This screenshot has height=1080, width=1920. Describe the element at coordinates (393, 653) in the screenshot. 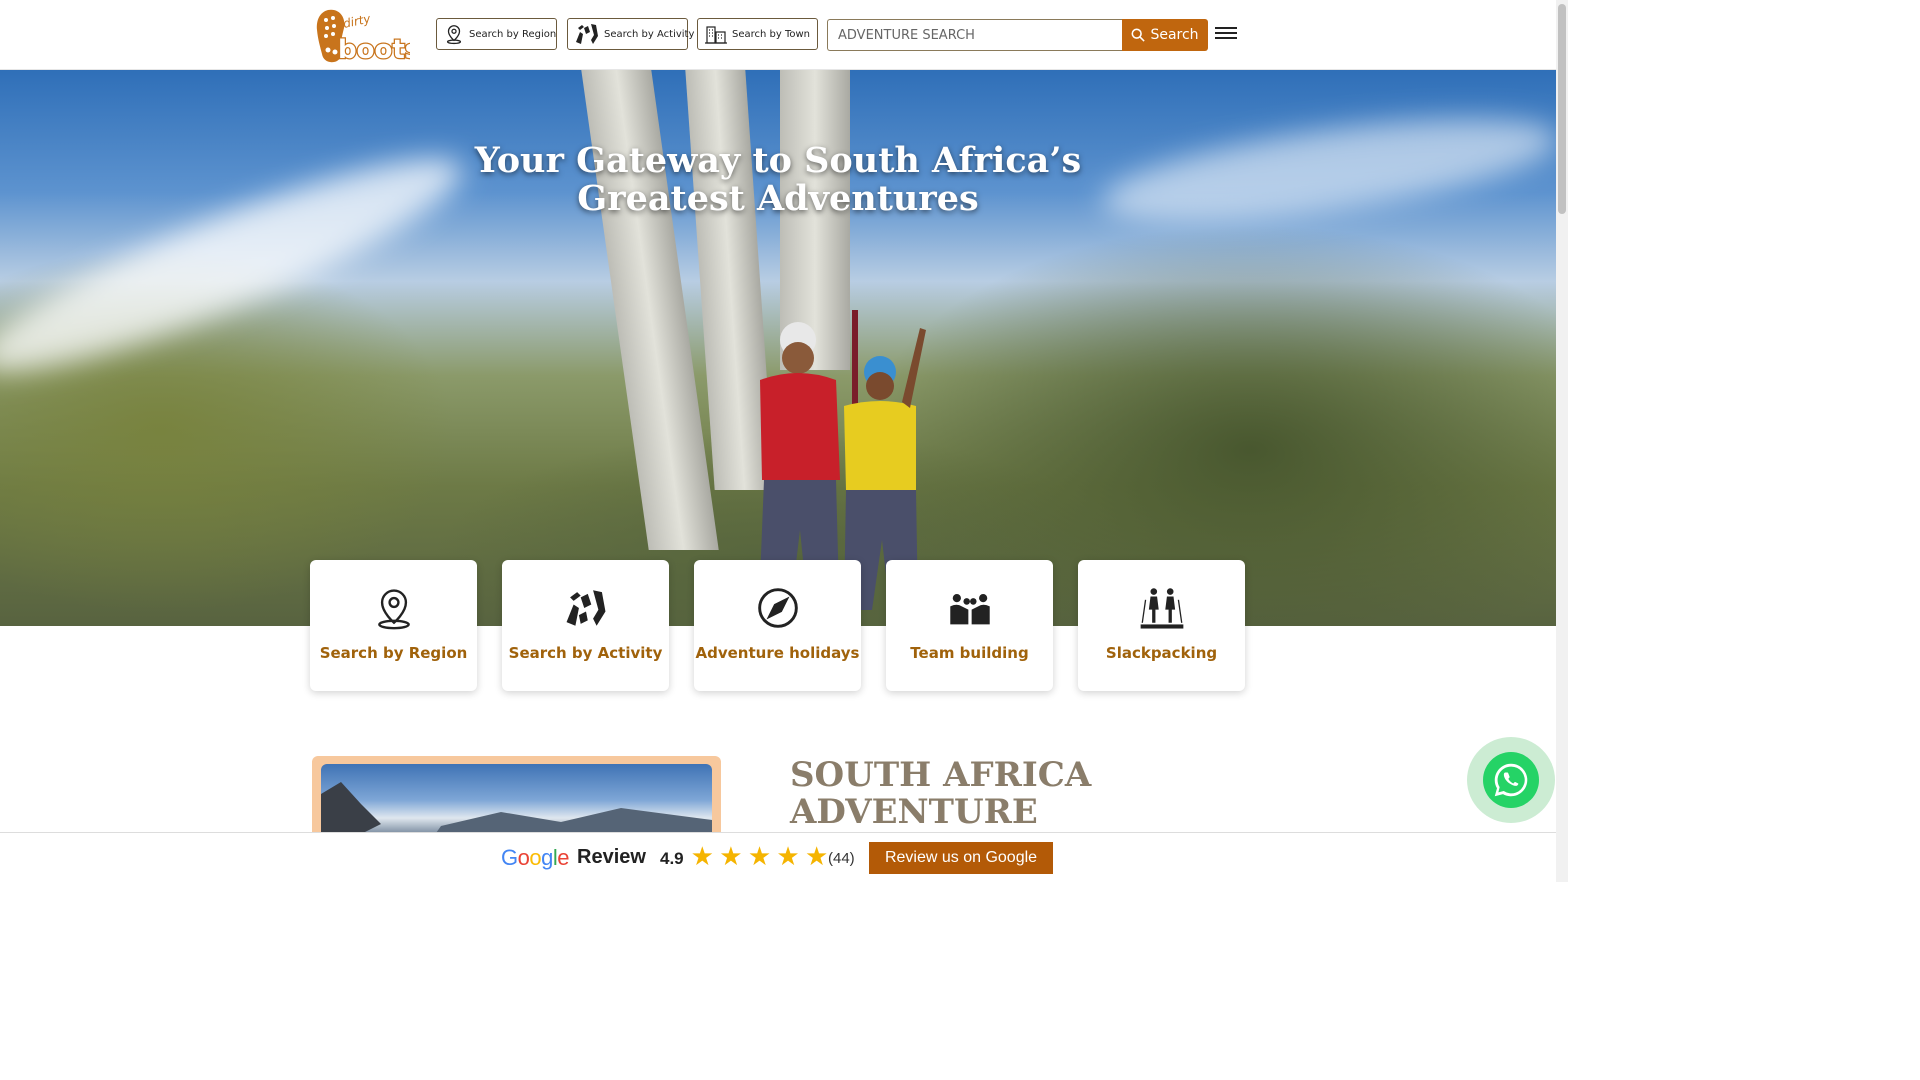

I see `card-label: Search by Region` at that location.